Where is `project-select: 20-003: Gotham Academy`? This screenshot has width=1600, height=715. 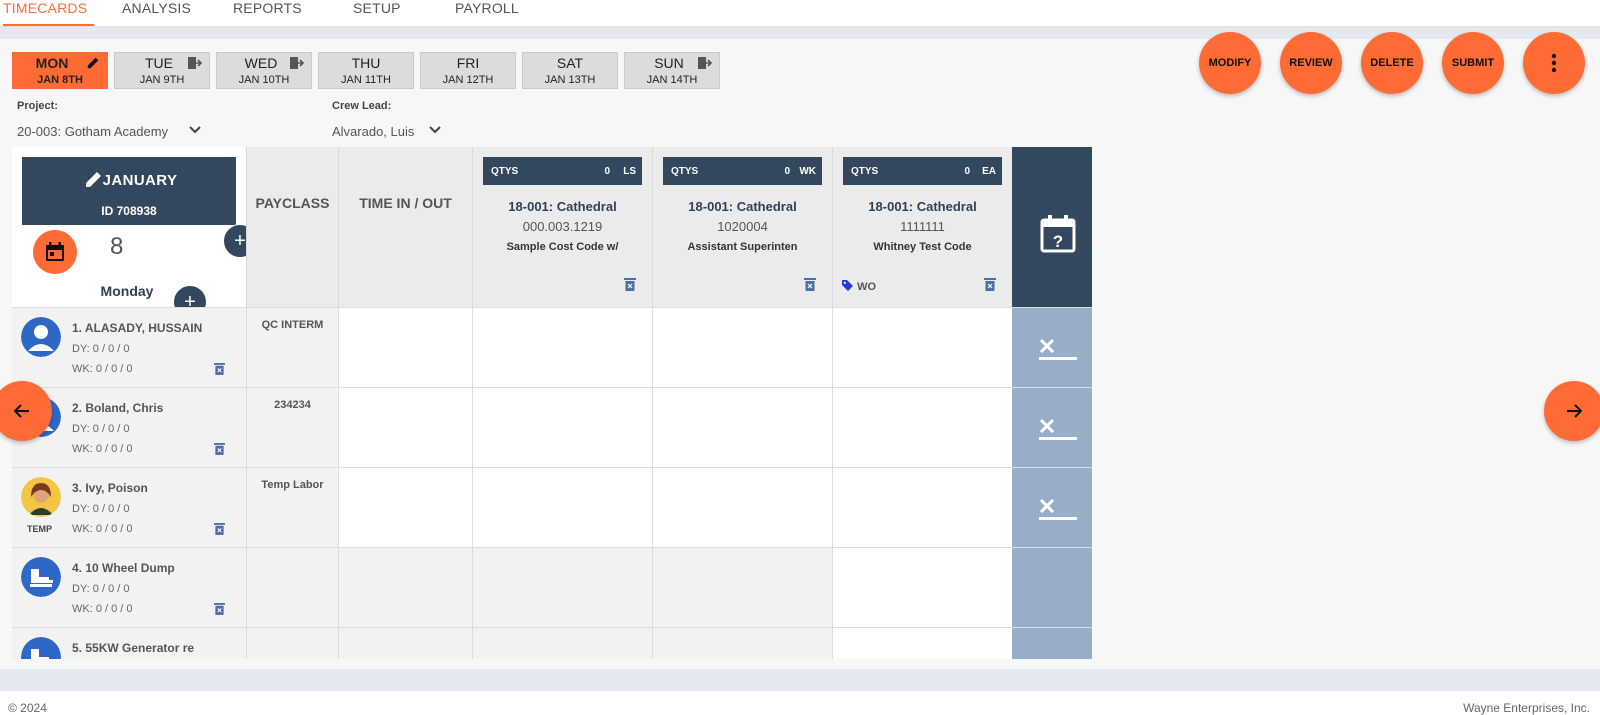
project-select: 20-003: Gotham Academy is located at coordinates (92, 131).